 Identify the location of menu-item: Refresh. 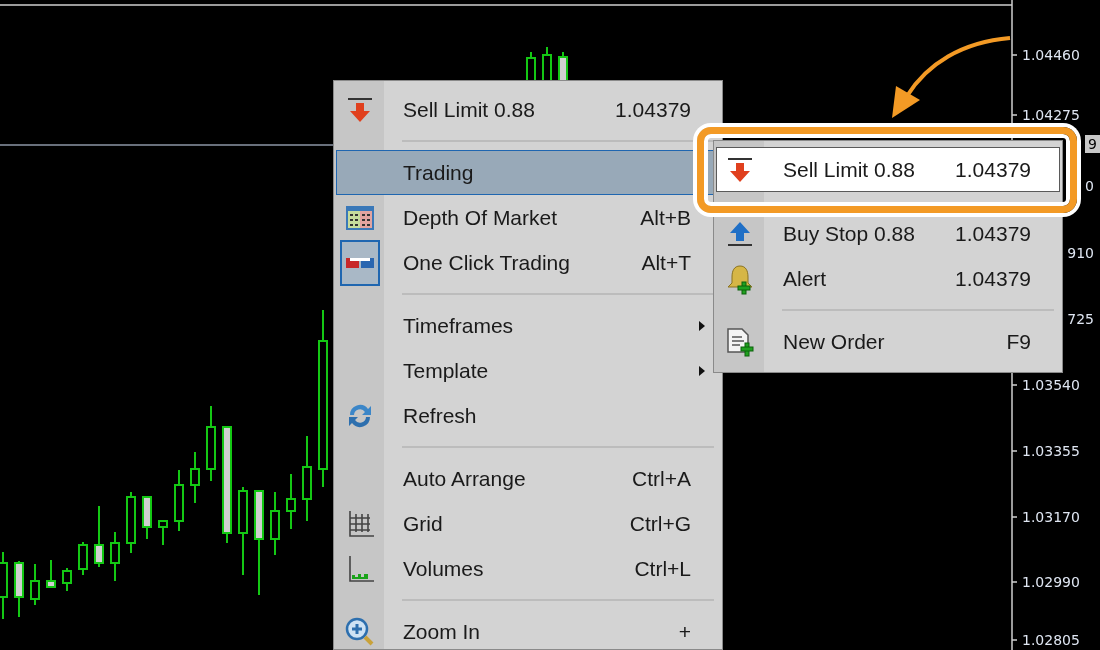
(528, 415).